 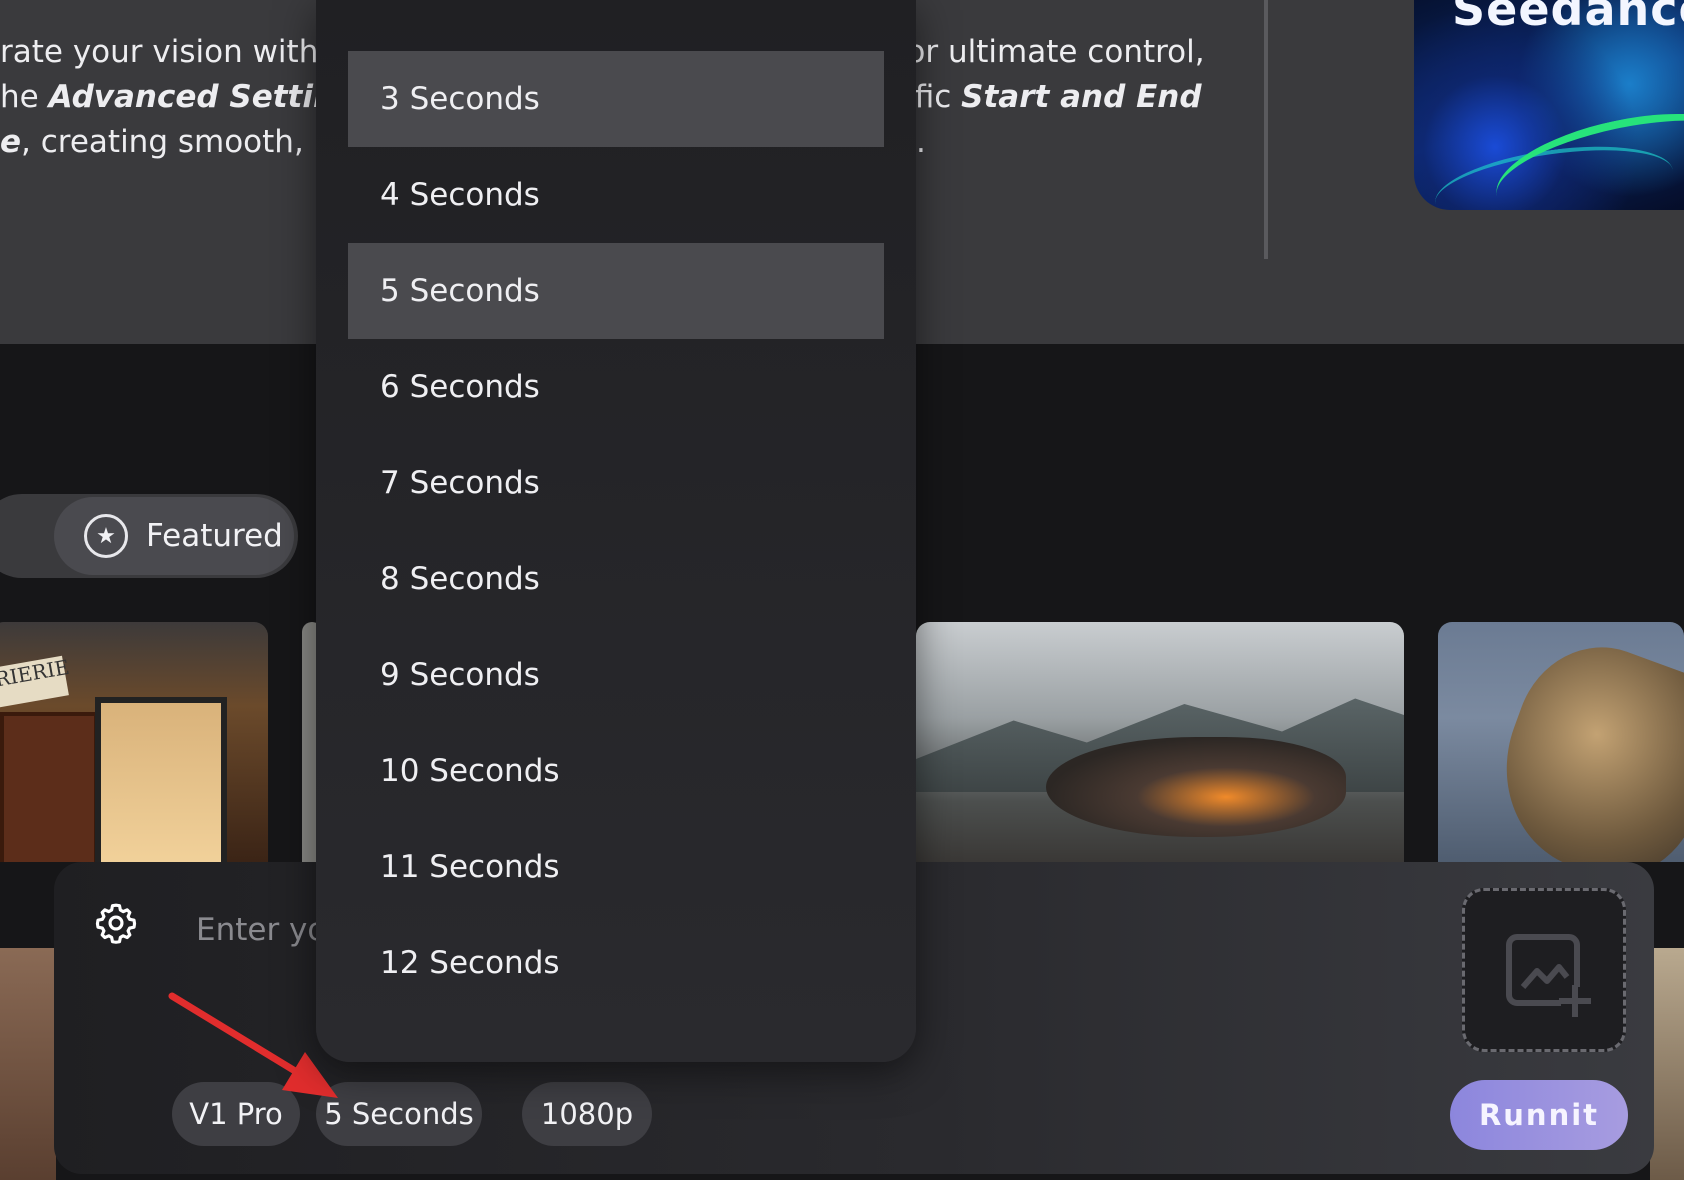 I want to click on desc-line-2-start: he Advanced Setting, so click(x=179, y=97).